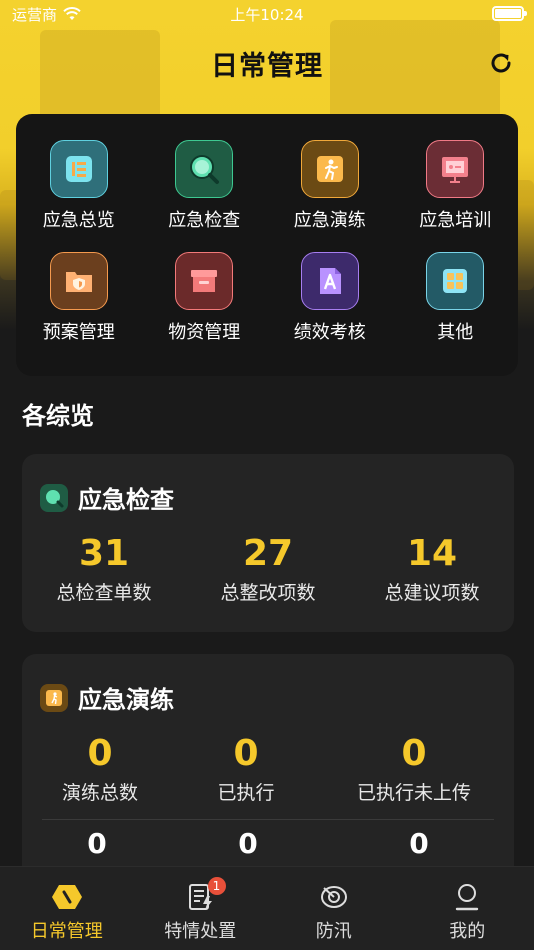  What do you see at coordinates (78, 220) in the screenshot?
I see `menu-label: 应急总览` at bounding box center [78, 220].